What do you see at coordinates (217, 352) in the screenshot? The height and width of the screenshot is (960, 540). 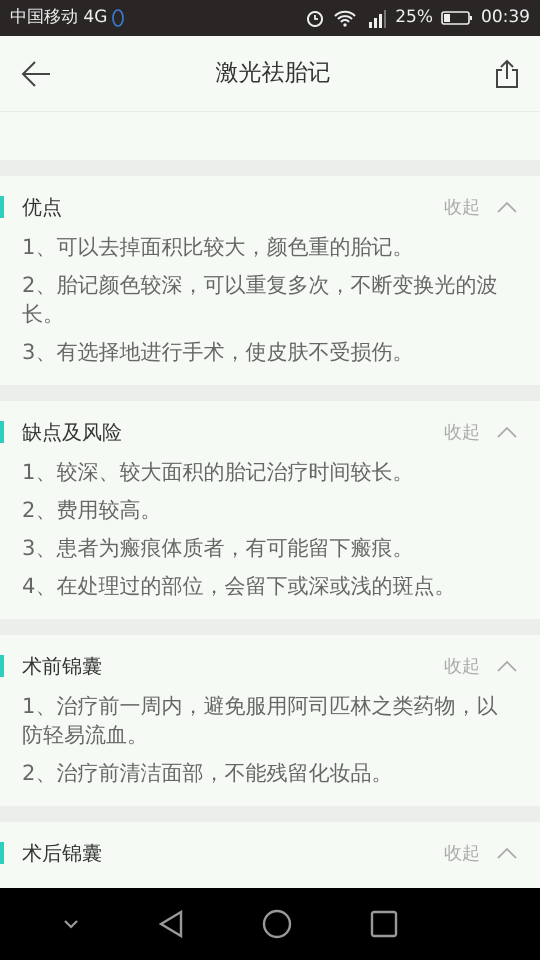 I see `list-item-text: 3、有选择地进行手术，使皮肤不受损伤。` at bounding box center [217, 352].